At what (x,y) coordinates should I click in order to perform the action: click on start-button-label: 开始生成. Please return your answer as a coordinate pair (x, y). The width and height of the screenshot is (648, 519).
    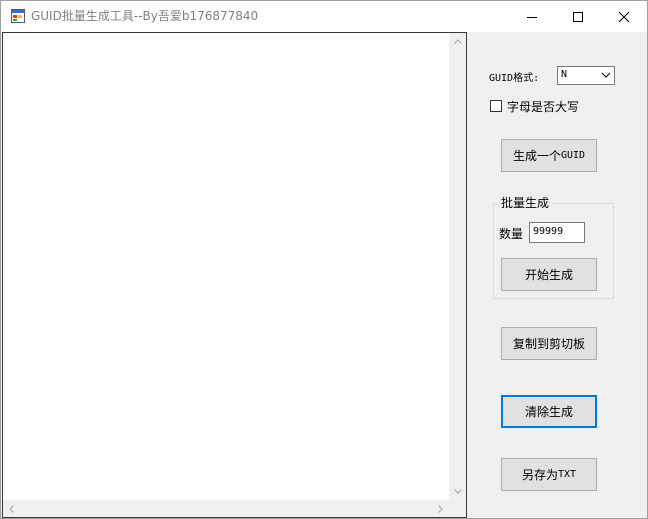
    Looking at the image, I should click on (548, 275).